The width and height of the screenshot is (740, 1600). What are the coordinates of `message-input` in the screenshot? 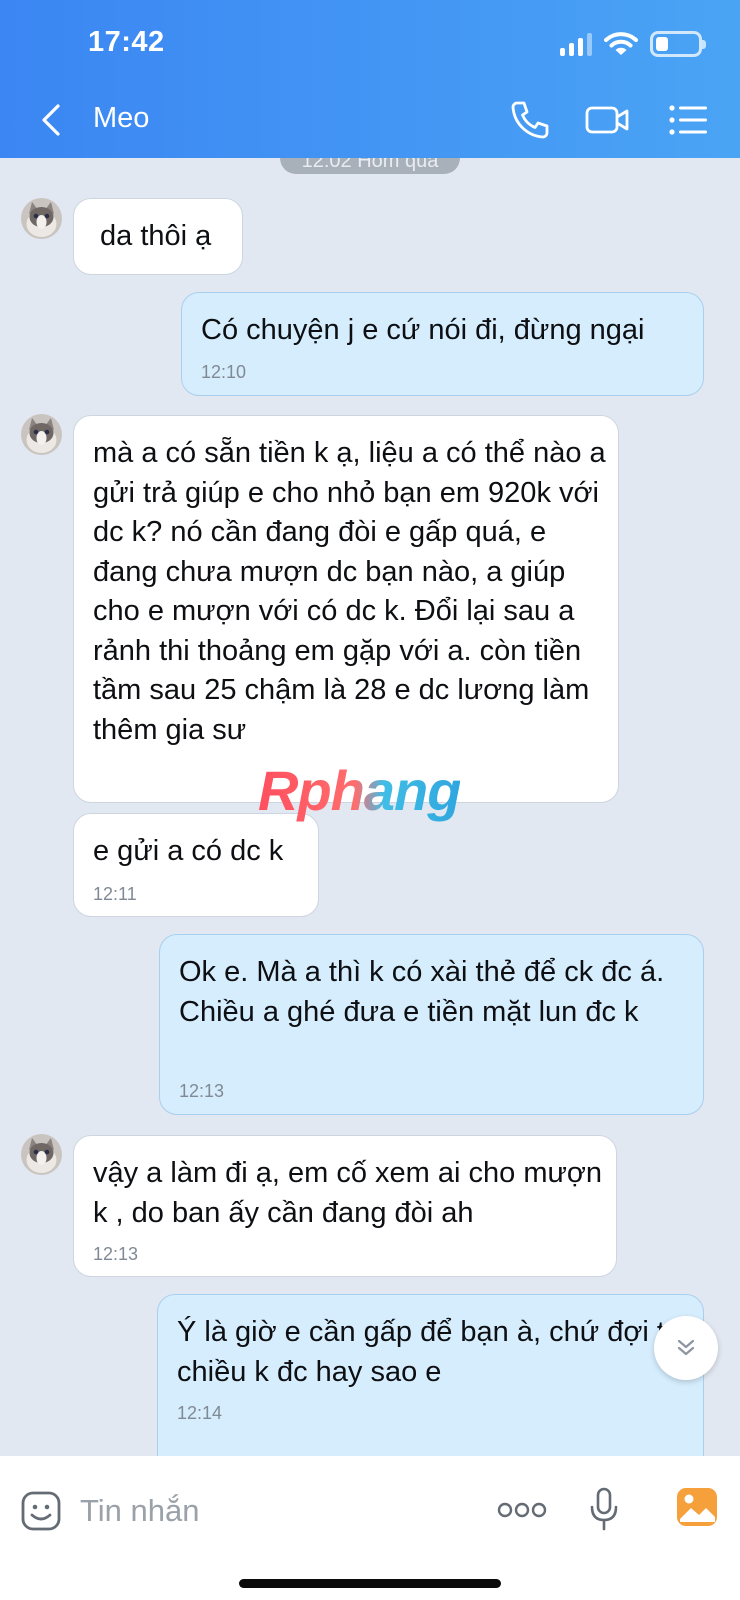 It's located at (270, 1511).